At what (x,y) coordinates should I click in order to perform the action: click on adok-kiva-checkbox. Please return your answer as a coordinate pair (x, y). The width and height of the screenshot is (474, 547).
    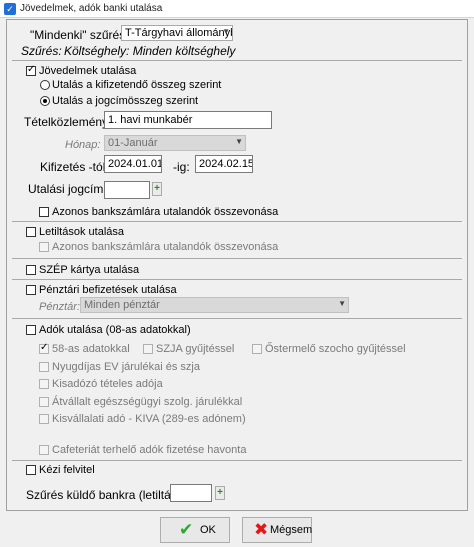
    Looking at the image, I should click on (44, 419).